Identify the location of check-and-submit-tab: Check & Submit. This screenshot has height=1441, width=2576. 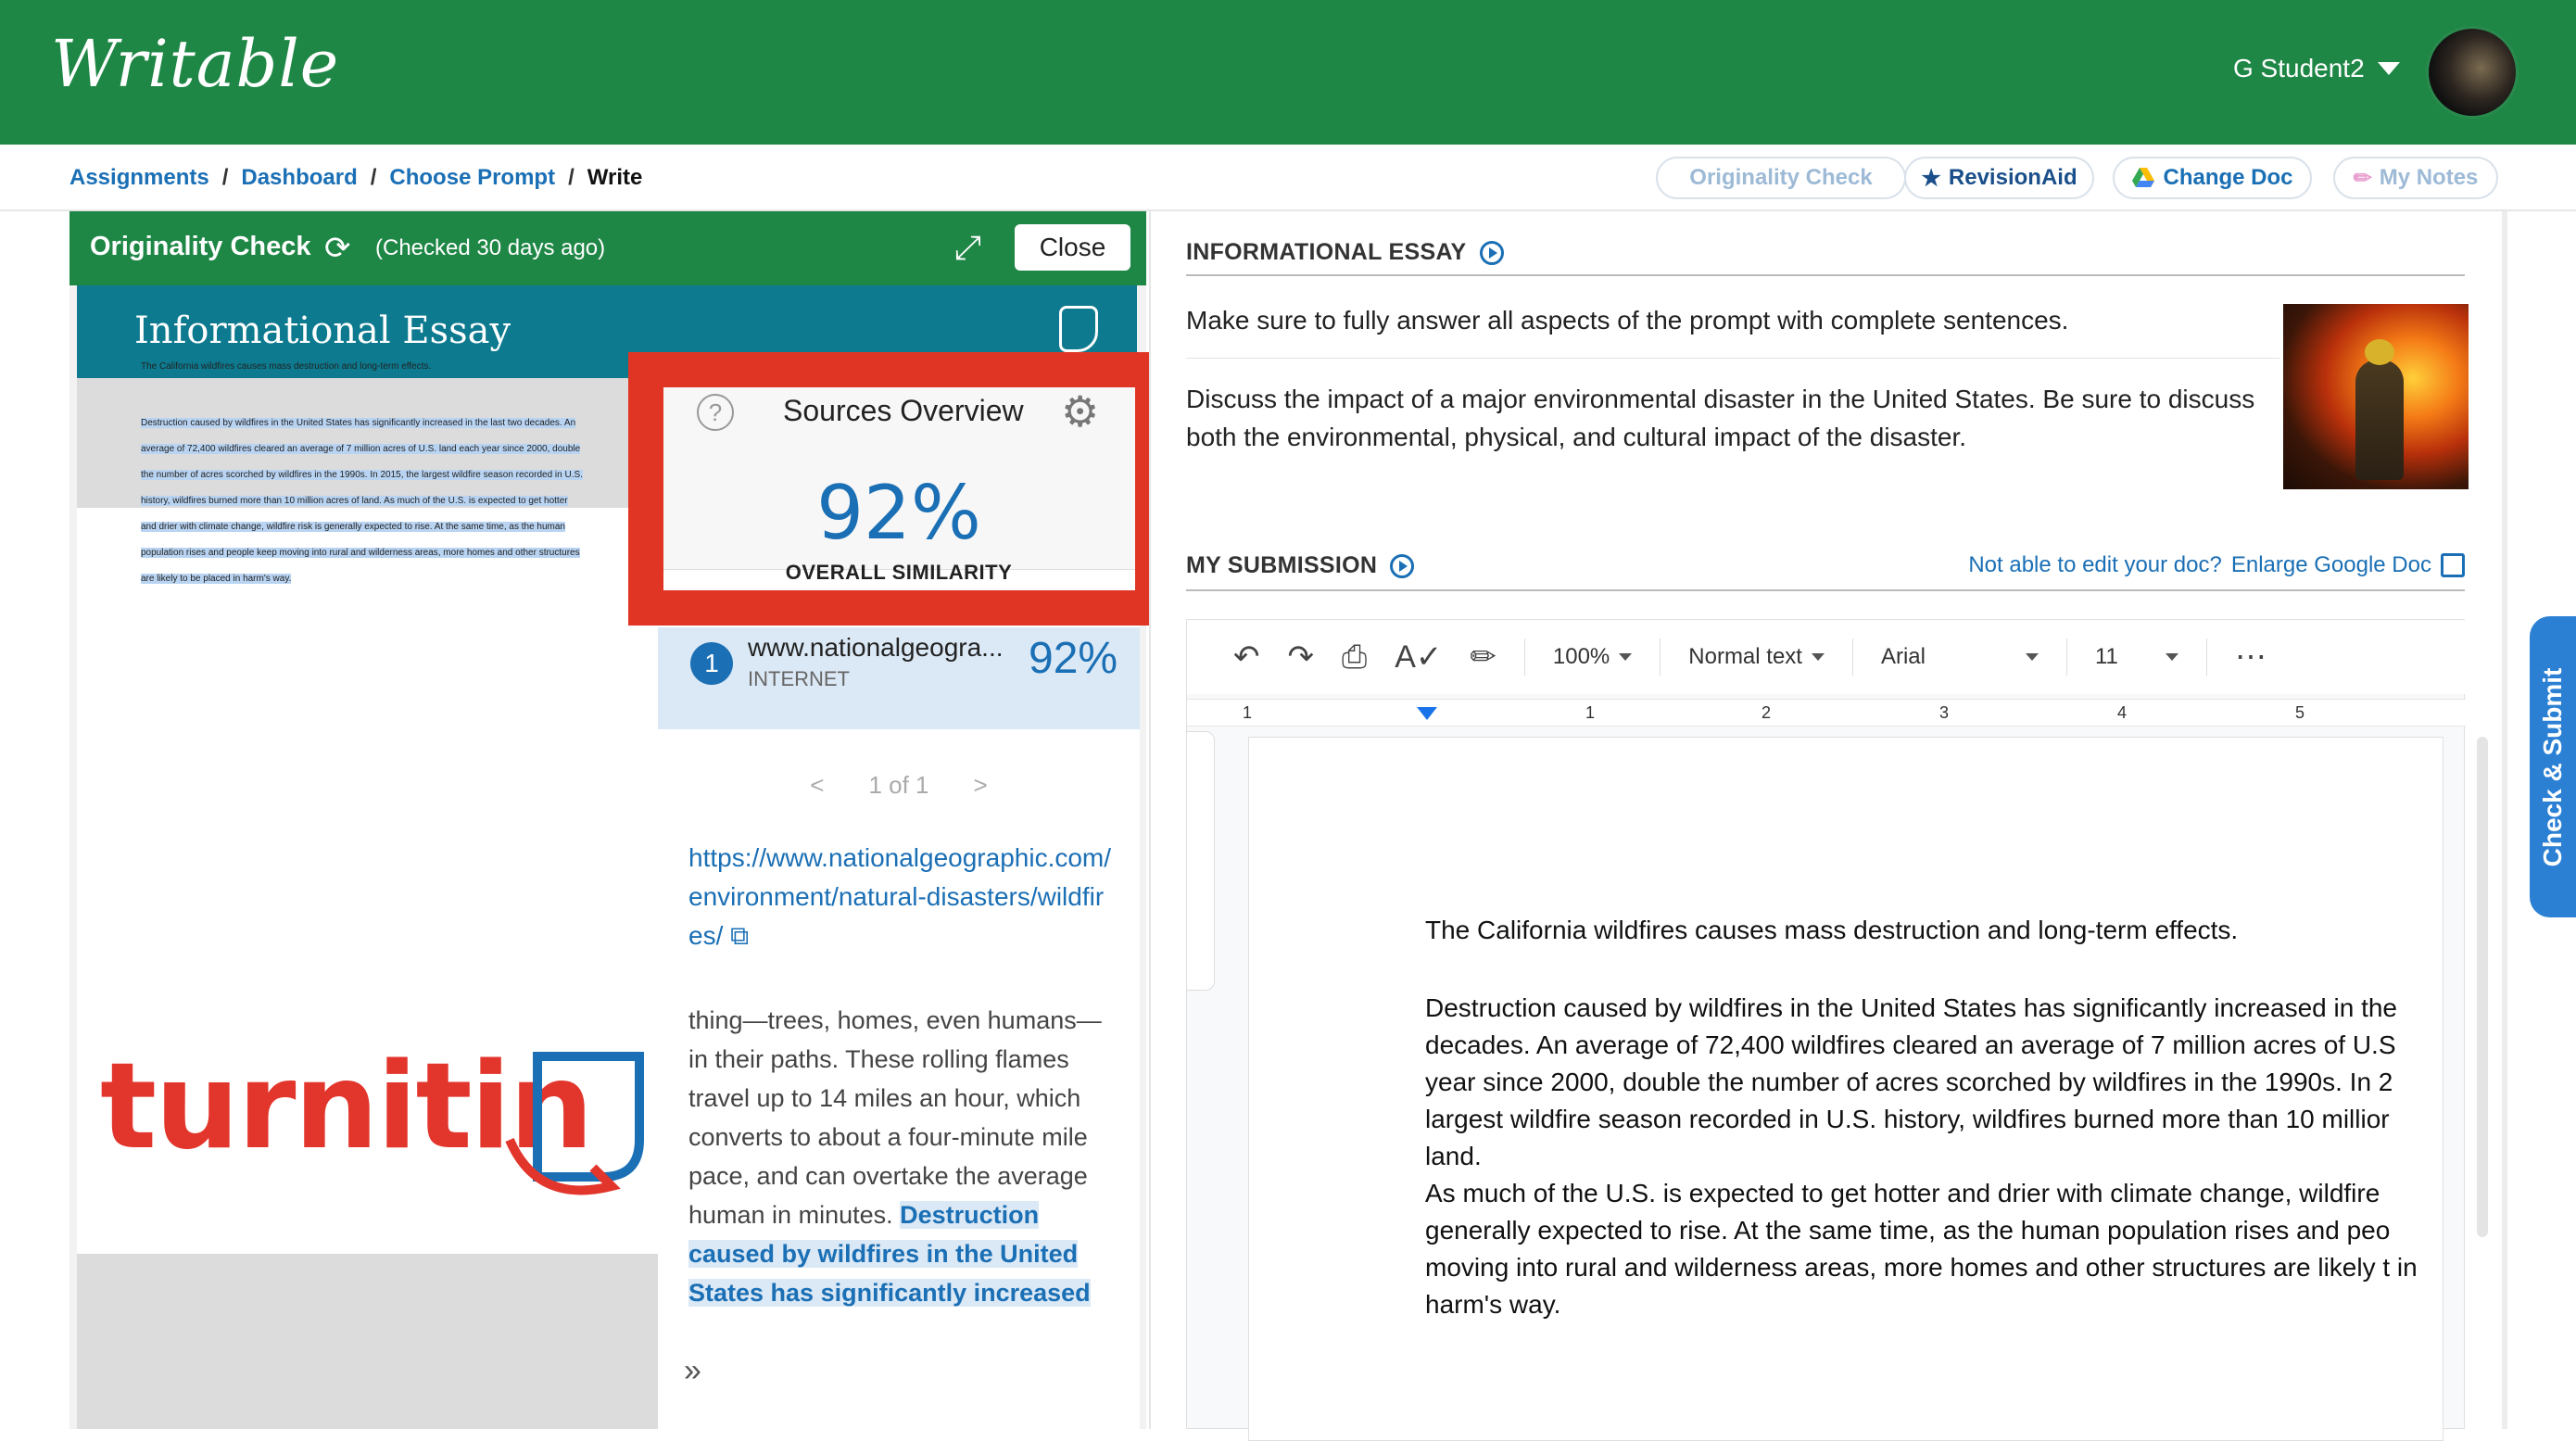
(2553, 766).